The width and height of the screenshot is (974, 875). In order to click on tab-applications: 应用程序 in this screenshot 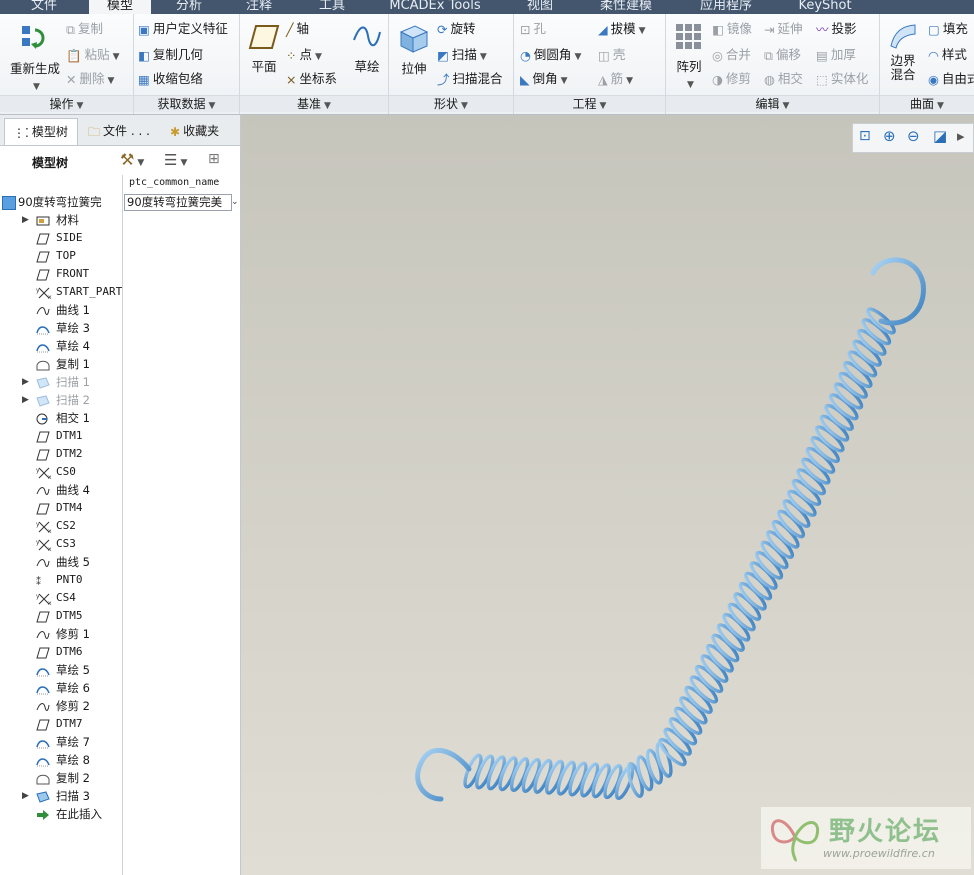, I will do `click(726, 7)`.